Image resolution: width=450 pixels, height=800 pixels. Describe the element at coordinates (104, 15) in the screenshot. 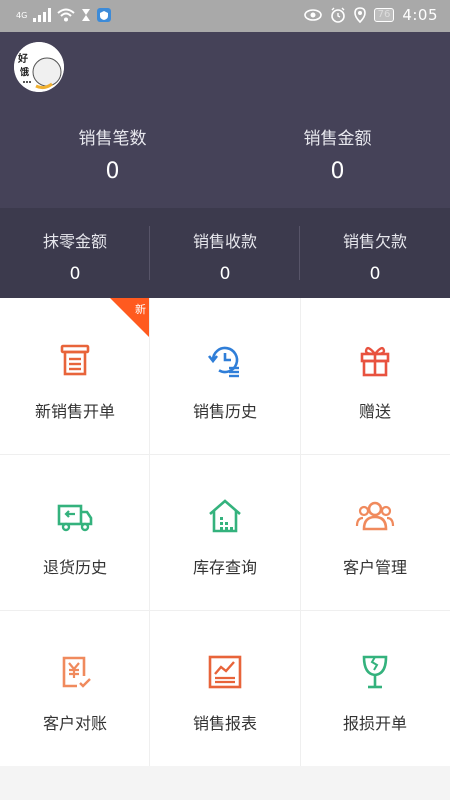

I see `shield-icon` at that location.